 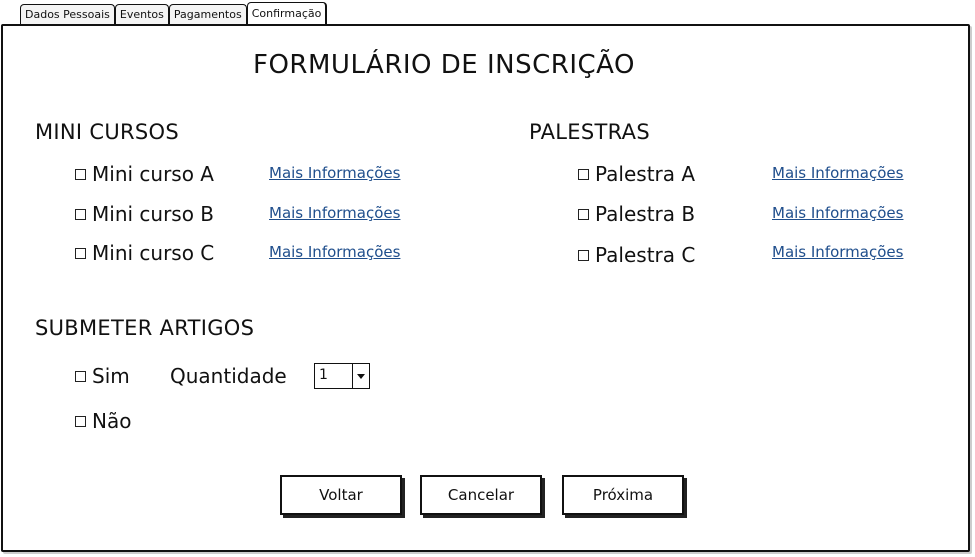 What do you see at coordinates (67, 14) in the screenshot?
I see `tab-dados-pessoais: Dados Pessoais` at bounding box center [67, 14].